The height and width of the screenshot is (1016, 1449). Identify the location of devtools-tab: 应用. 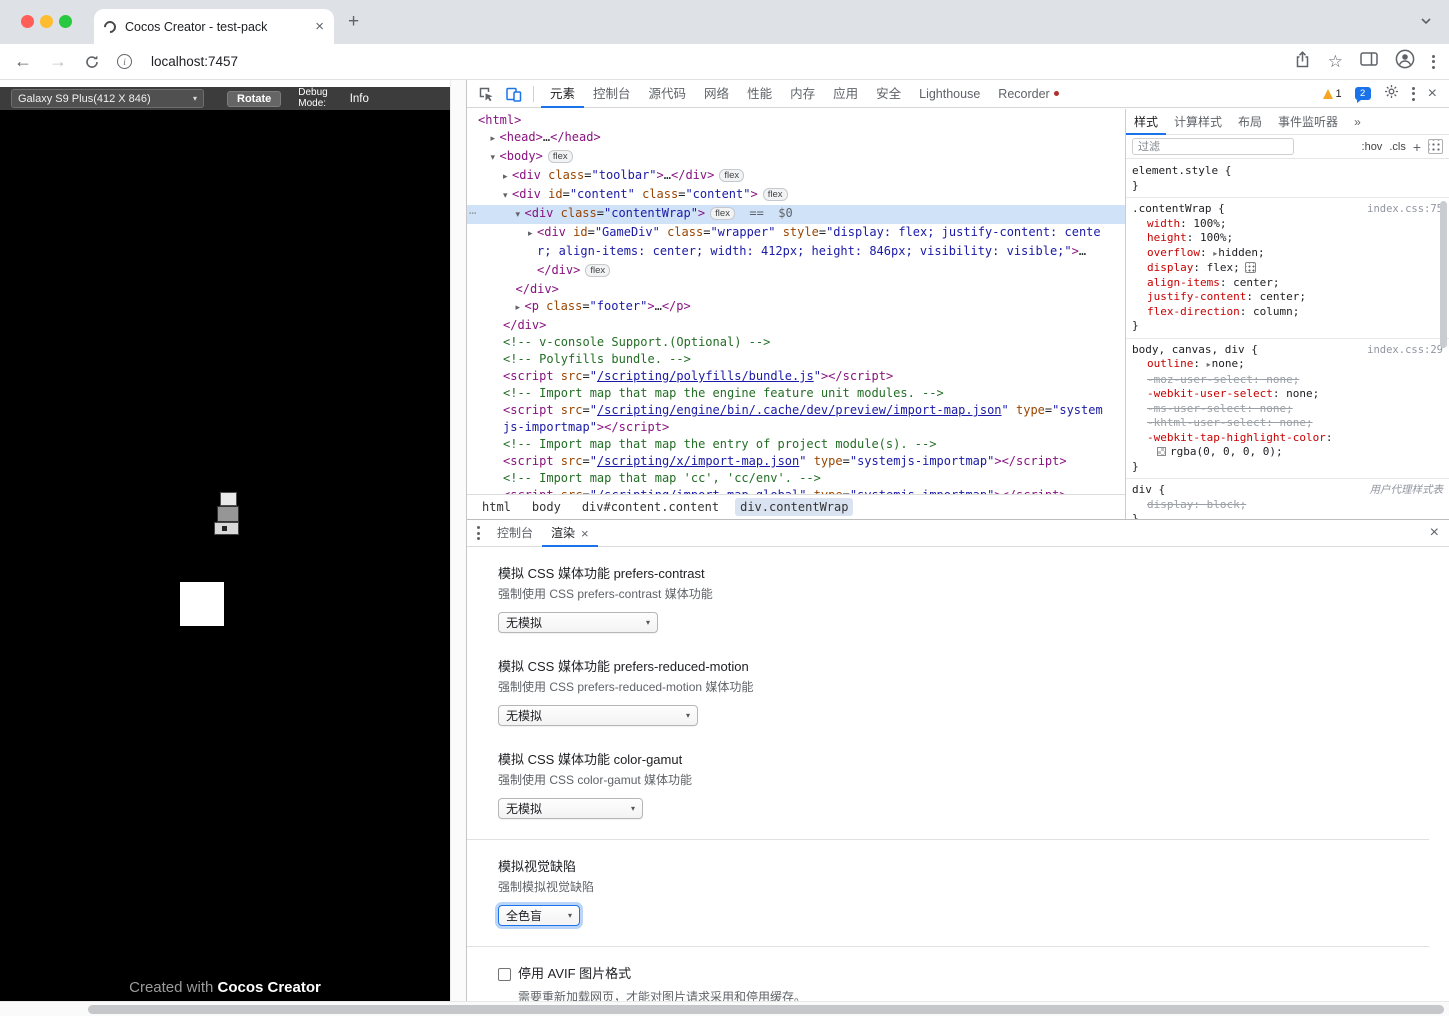
(845, 94).